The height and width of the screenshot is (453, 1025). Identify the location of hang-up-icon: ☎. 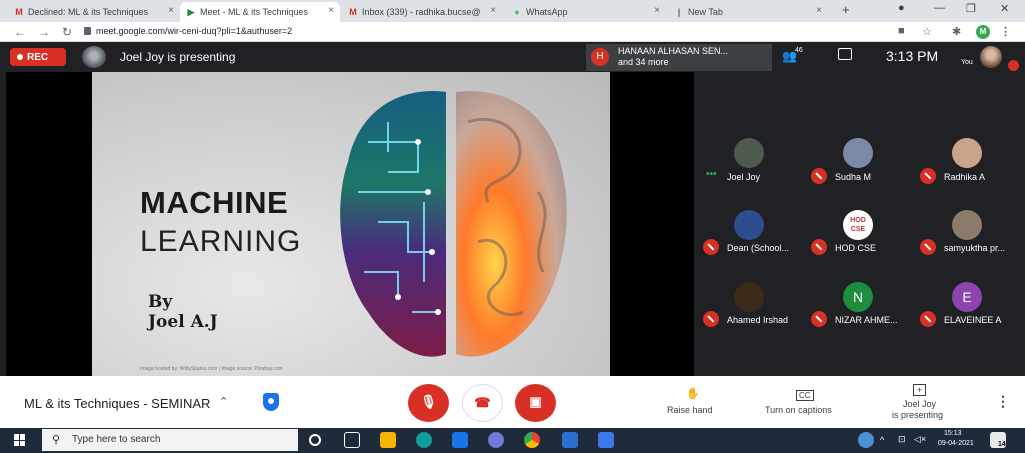
(482, 402).